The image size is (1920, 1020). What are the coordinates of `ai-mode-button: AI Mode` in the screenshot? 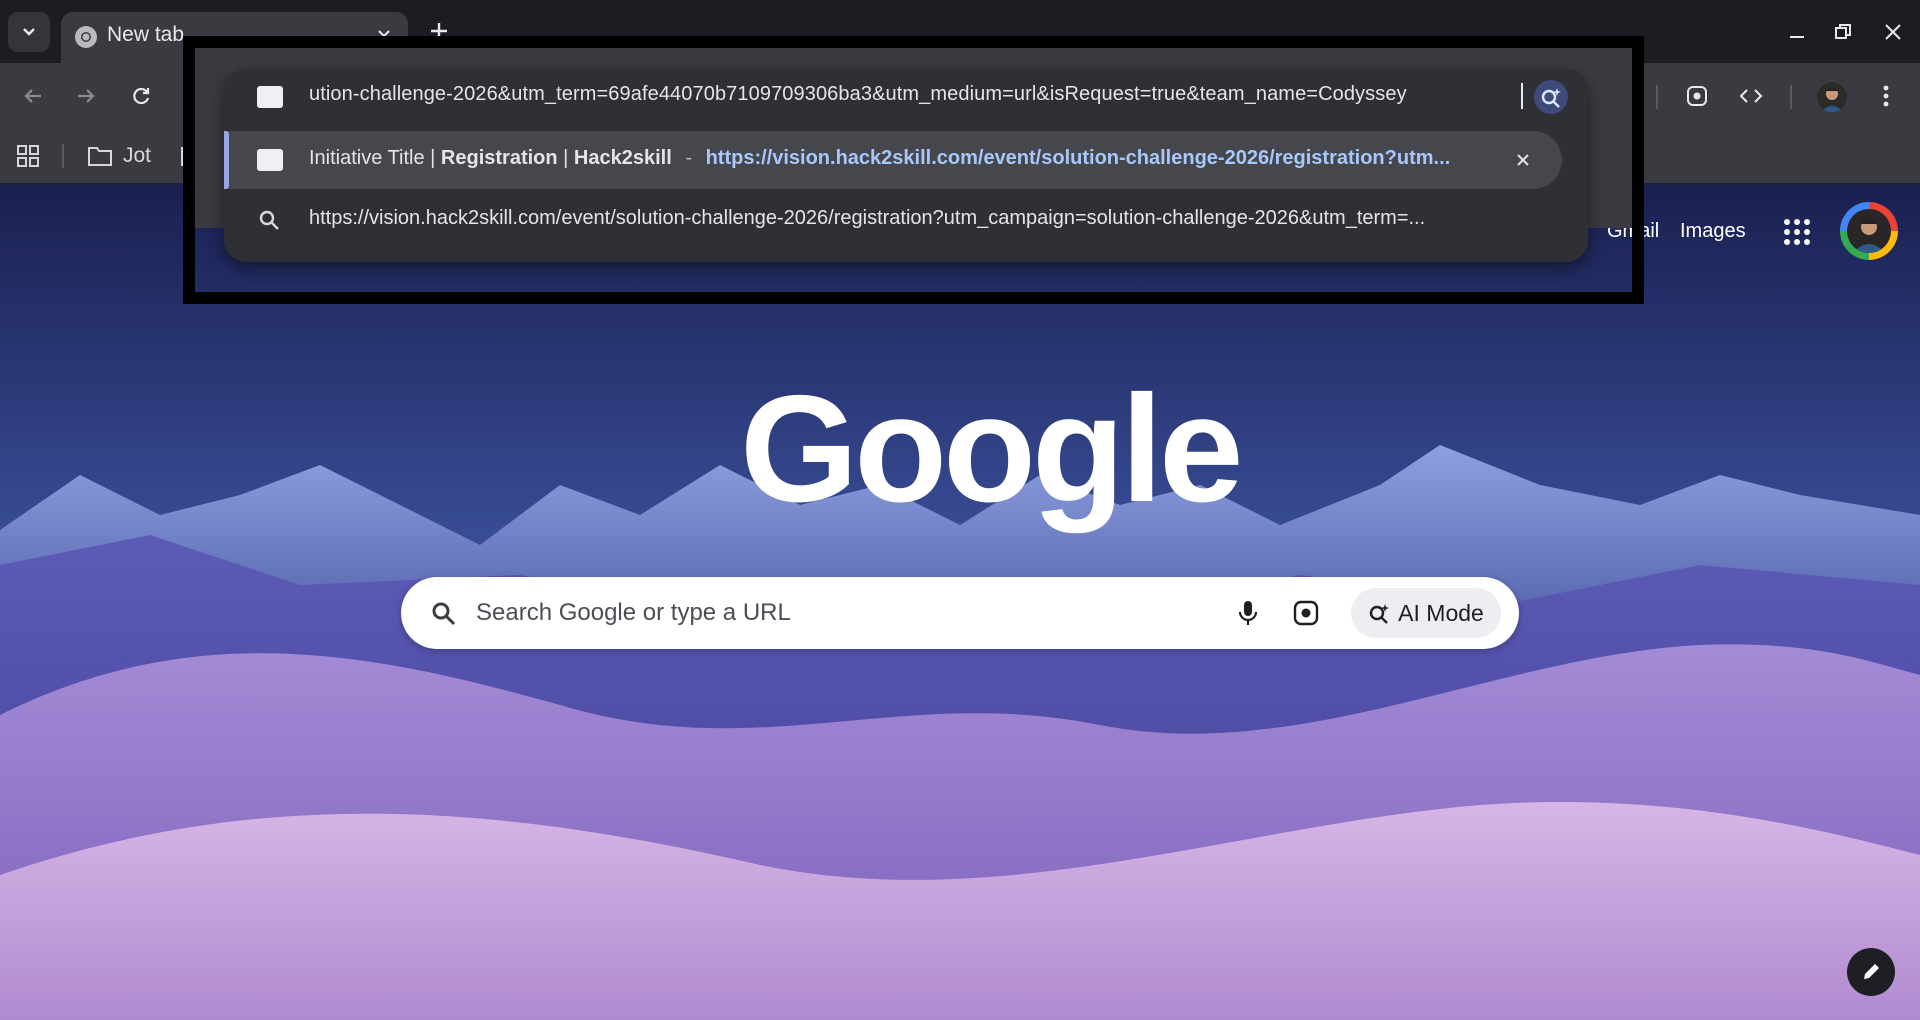 It's located at (1426, 613).